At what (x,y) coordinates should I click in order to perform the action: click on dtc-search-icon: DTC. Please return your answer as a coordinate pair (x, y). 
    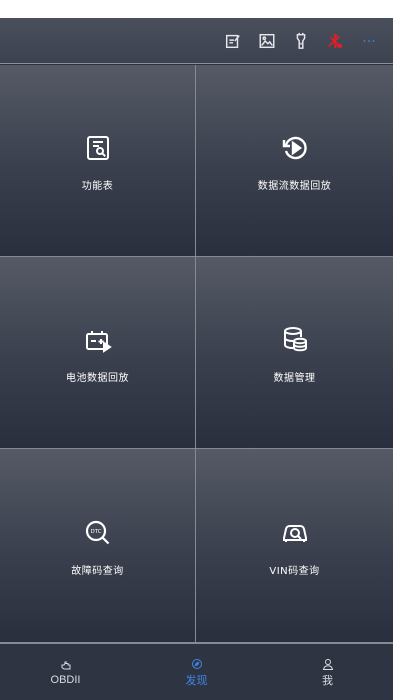
    Looking at the image, I should click on (98, 533).